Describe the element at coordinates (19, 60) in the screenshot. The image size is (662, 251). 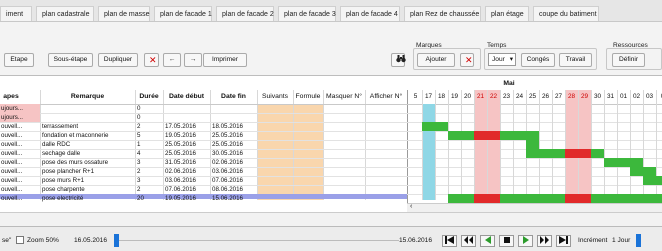
I see `etape-button: Etape` at that location.